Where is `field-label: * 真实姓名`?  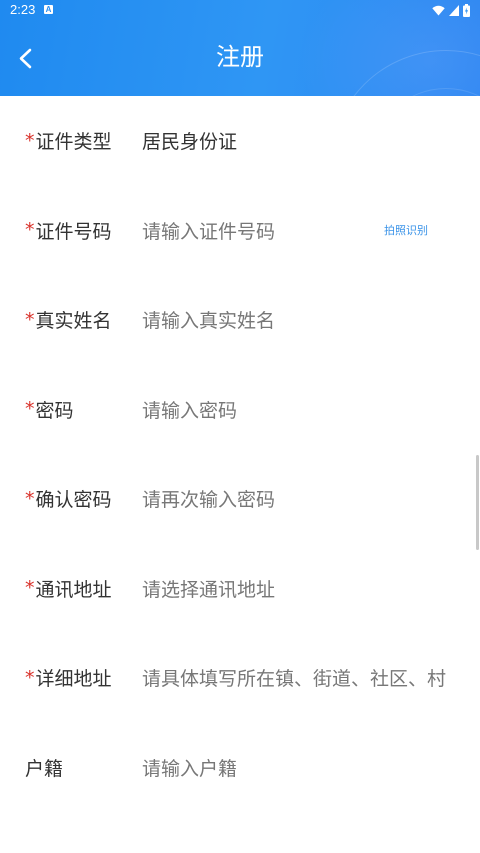
field-label: * 真实姓名 is located at coordinates (68, 320).